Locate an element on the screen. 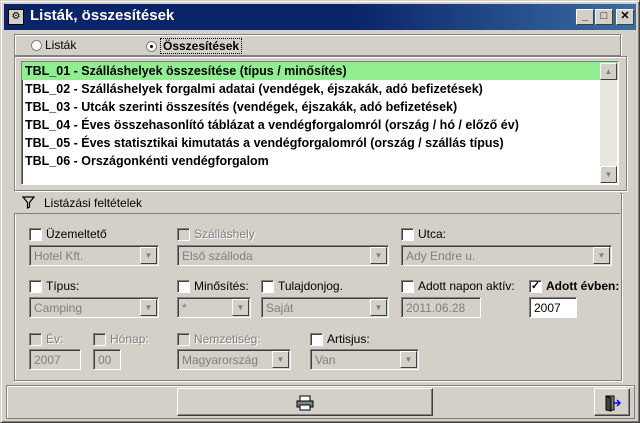 The image size is (640, 423). type-value: Camping is located at coordinates (58, 308).